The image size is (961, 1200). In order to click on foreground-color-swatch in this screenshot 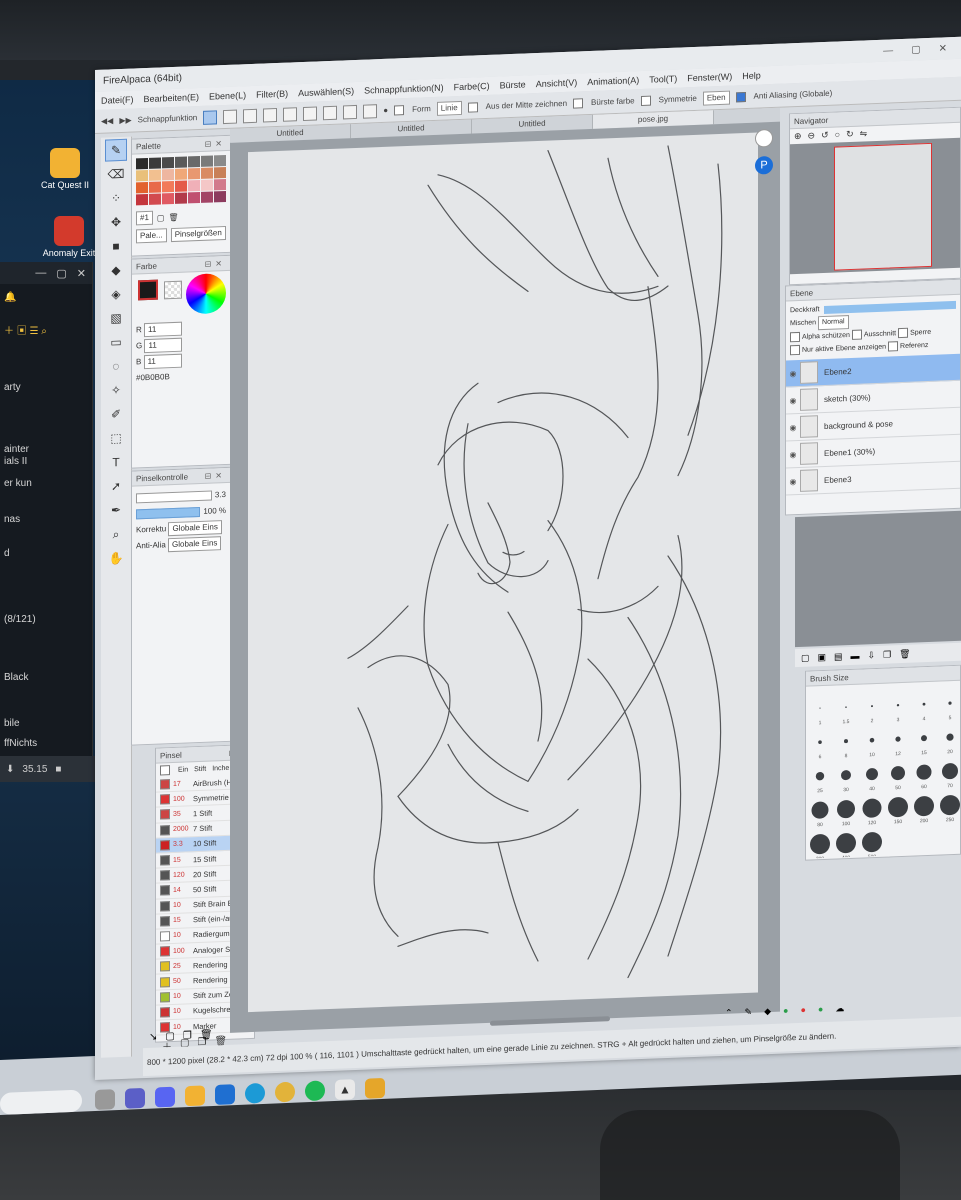, I will do `click(148, 290)`.